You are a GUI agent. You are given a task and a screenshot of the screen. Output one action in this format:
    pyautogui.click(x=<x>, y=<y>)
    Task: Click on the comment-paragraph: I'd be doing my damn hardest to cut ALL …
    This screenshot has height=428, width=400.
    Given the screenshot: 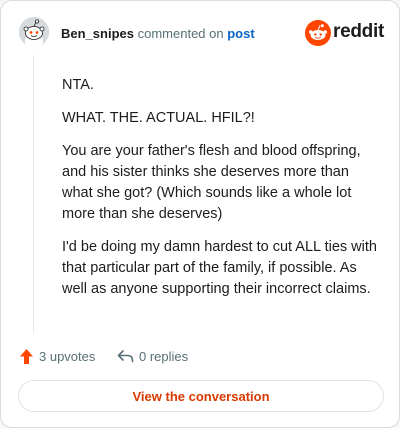 What is the action you would take?
    pyautogui.click(x=219, y=268)
    